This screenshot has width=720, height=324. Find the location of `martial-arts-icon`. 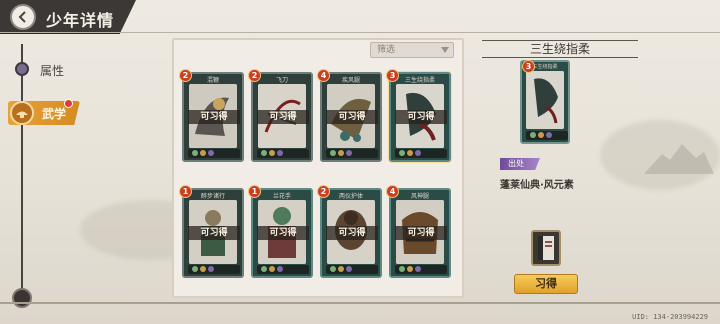

martial-arts-icon is located at coordinates (22, 113).